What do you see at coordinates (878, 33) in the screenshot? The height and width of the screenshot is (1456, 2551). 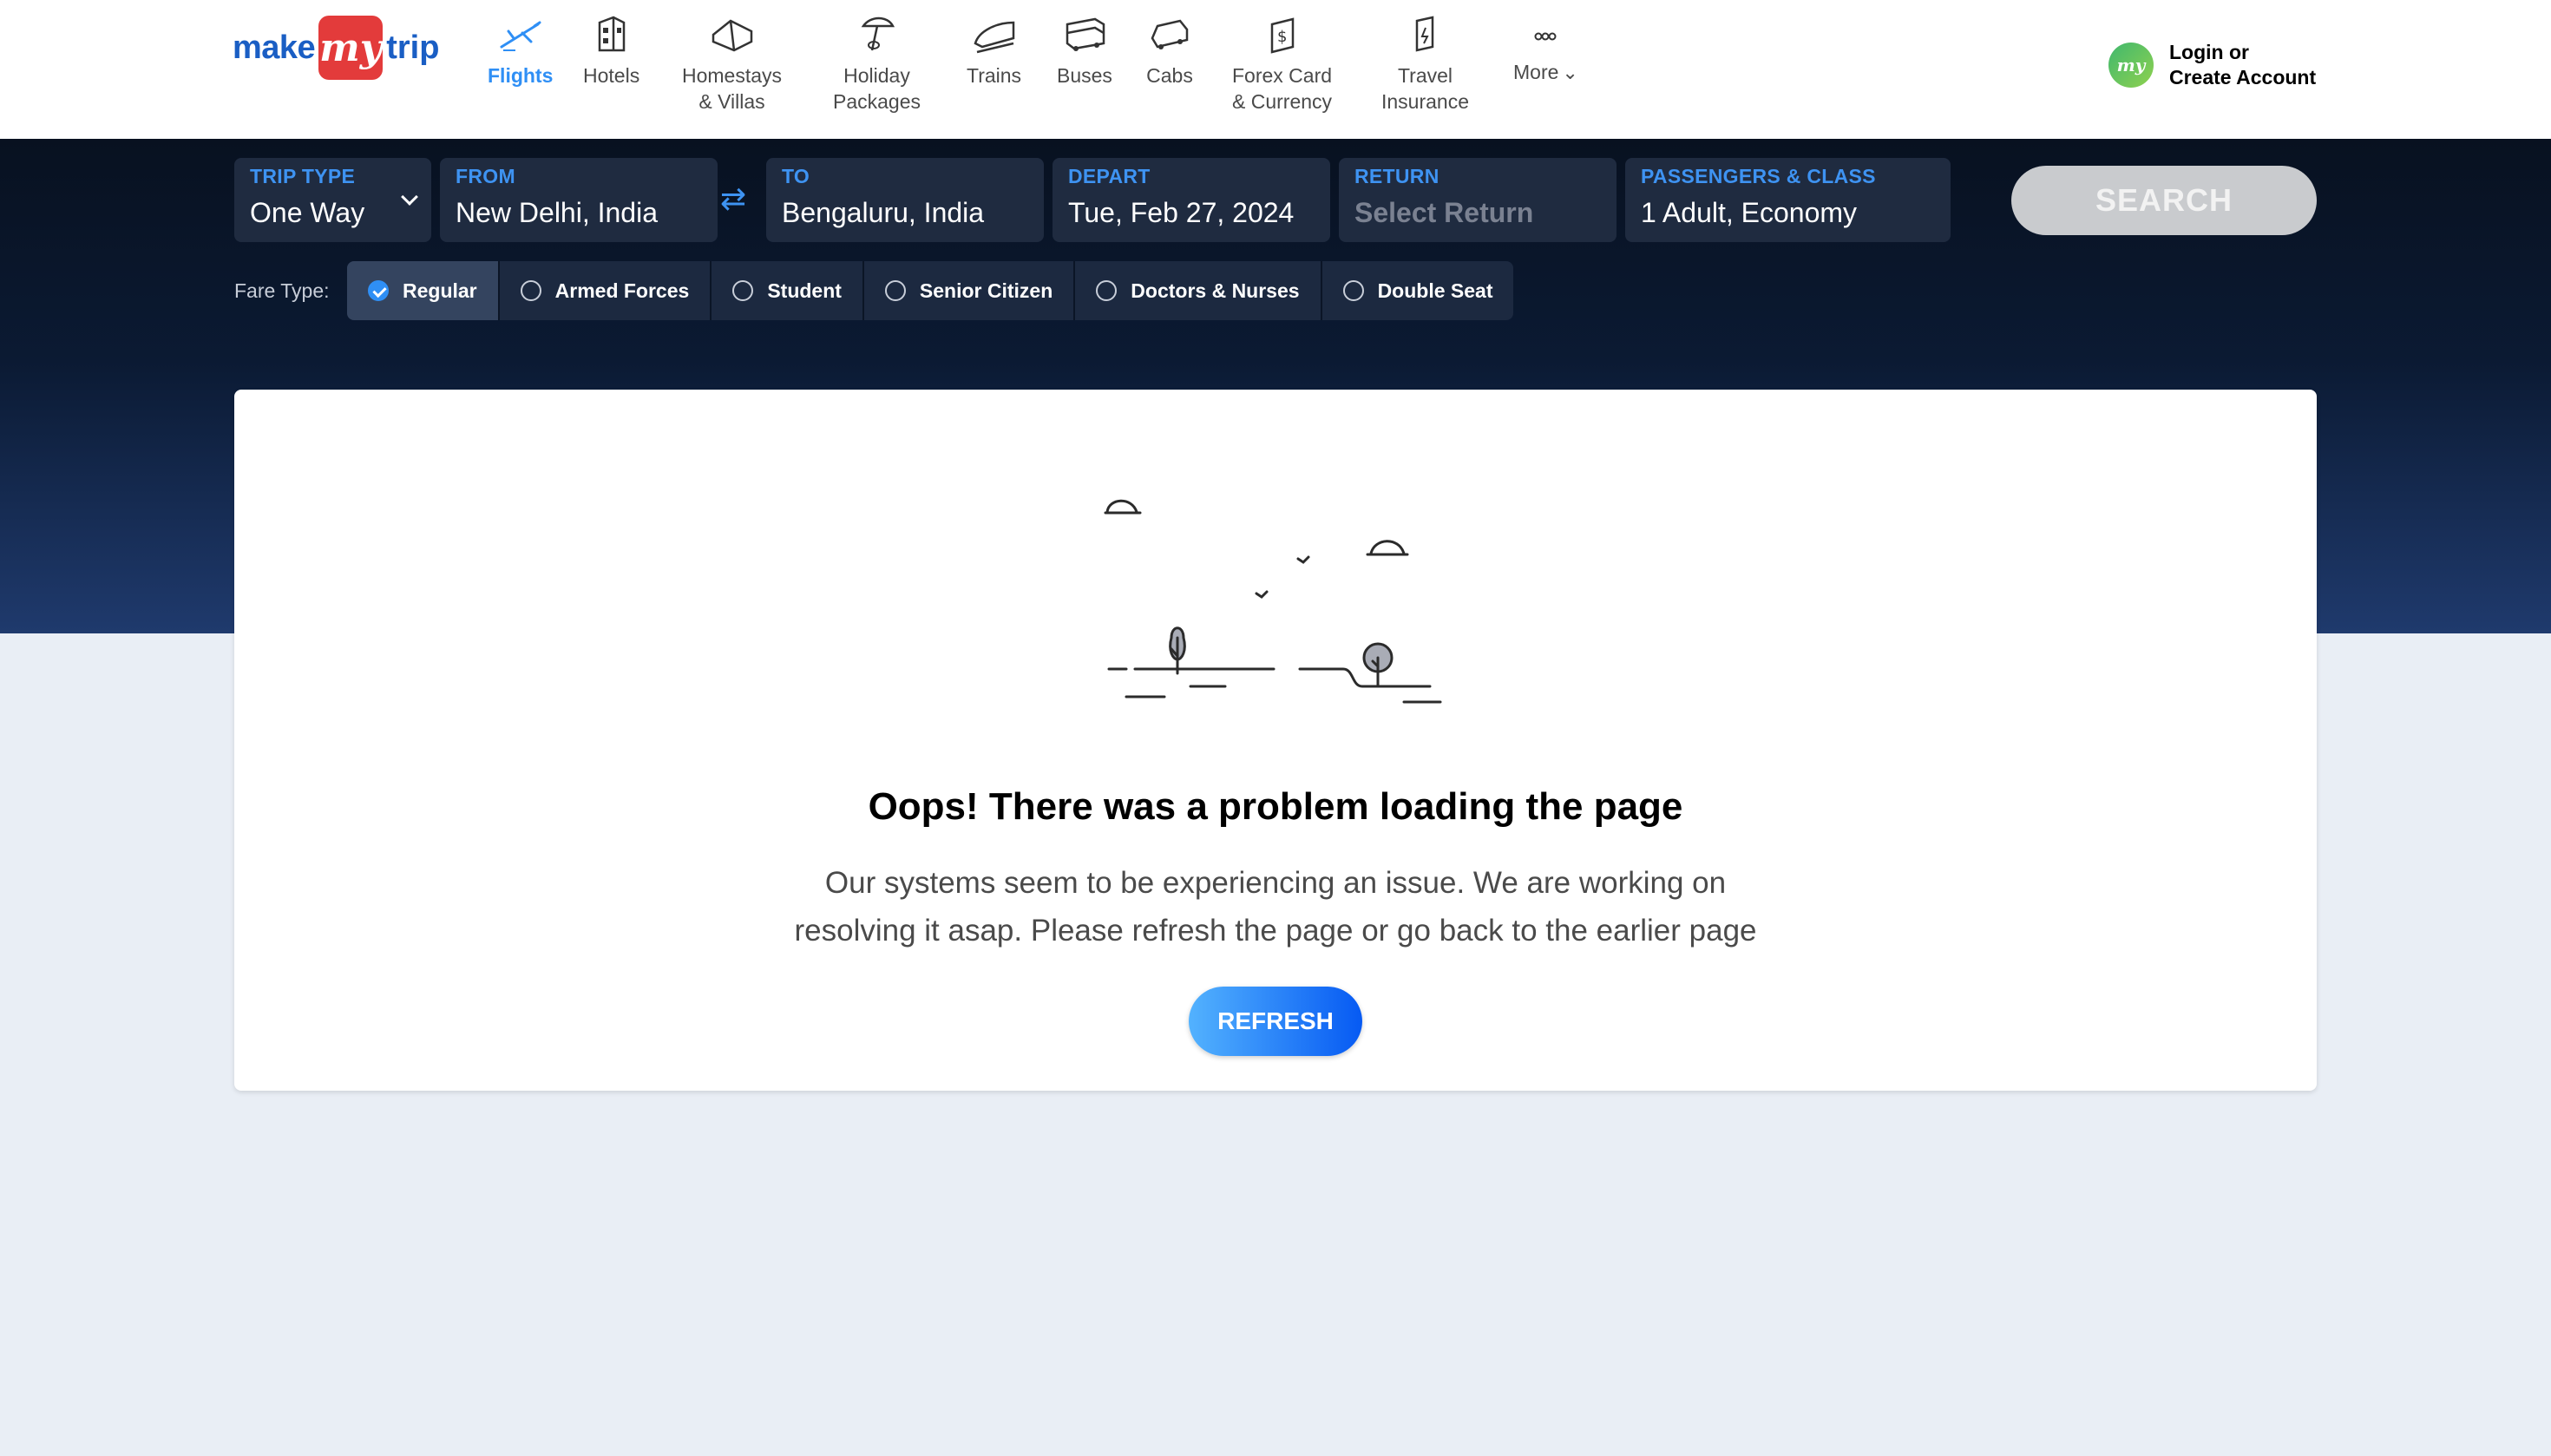 I see `holiday-icon` at bounding box center [878, 33].